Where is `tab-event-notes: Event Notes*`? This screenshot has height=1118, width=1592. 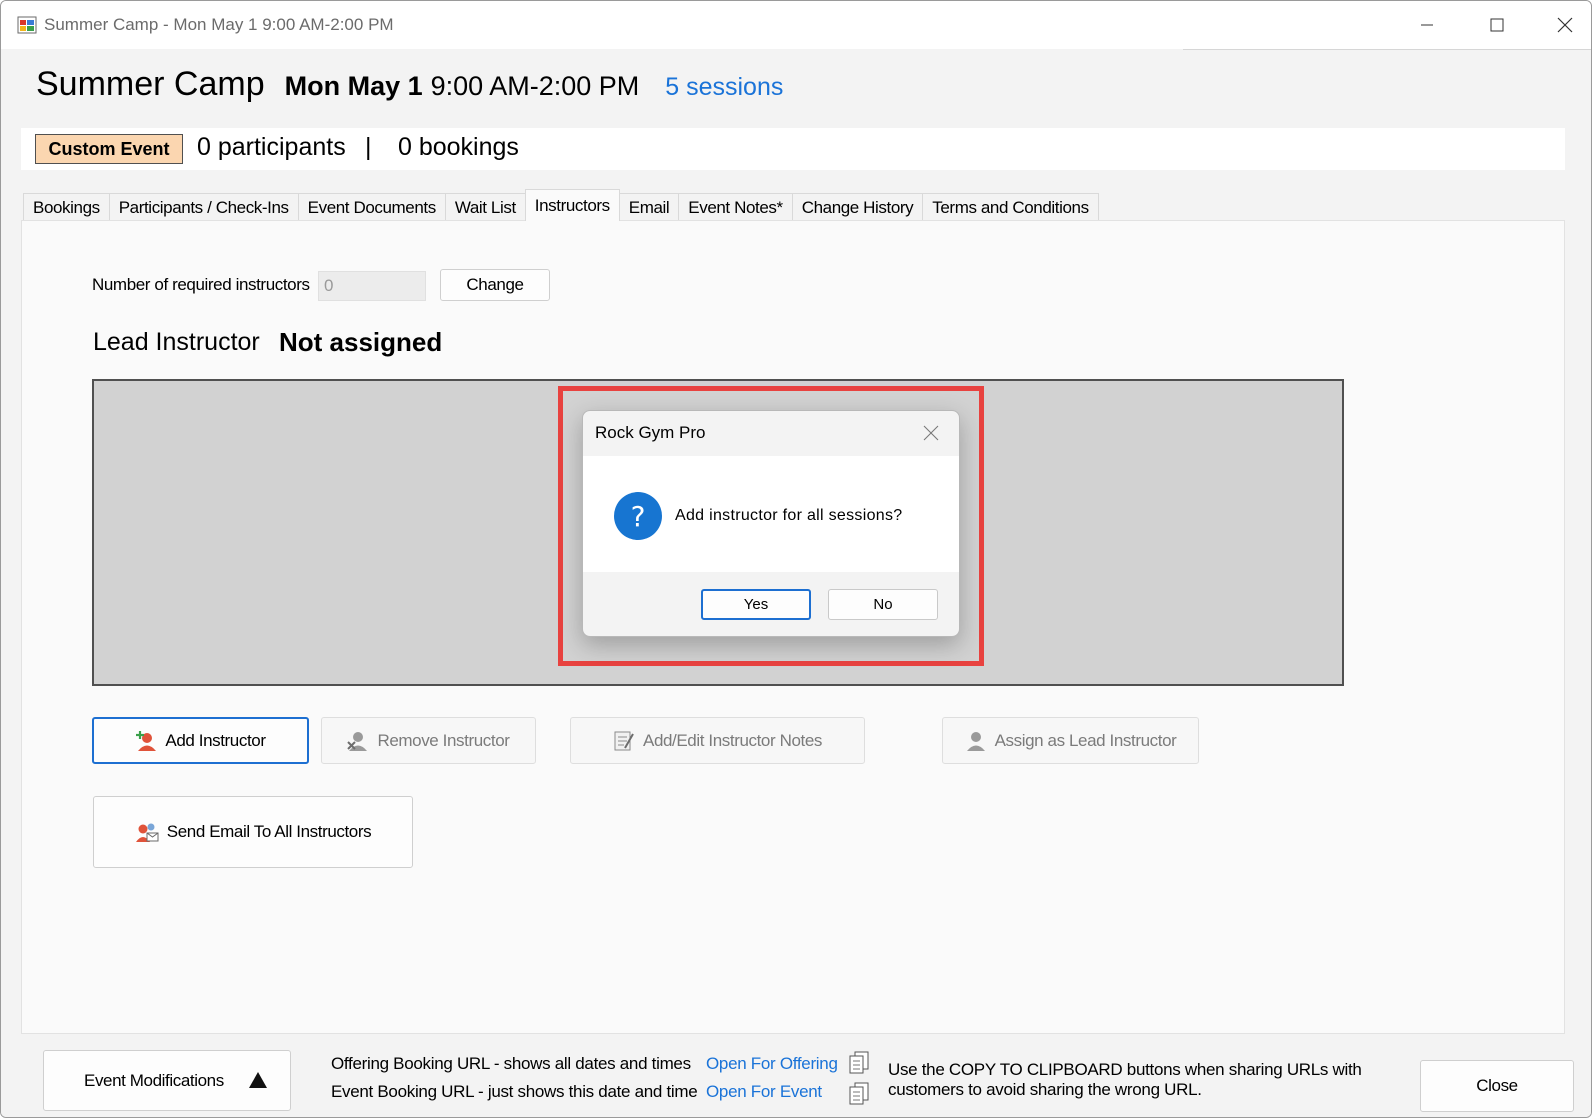 tab-event-notes: Event Notes* is located at coordinates (735, 207).